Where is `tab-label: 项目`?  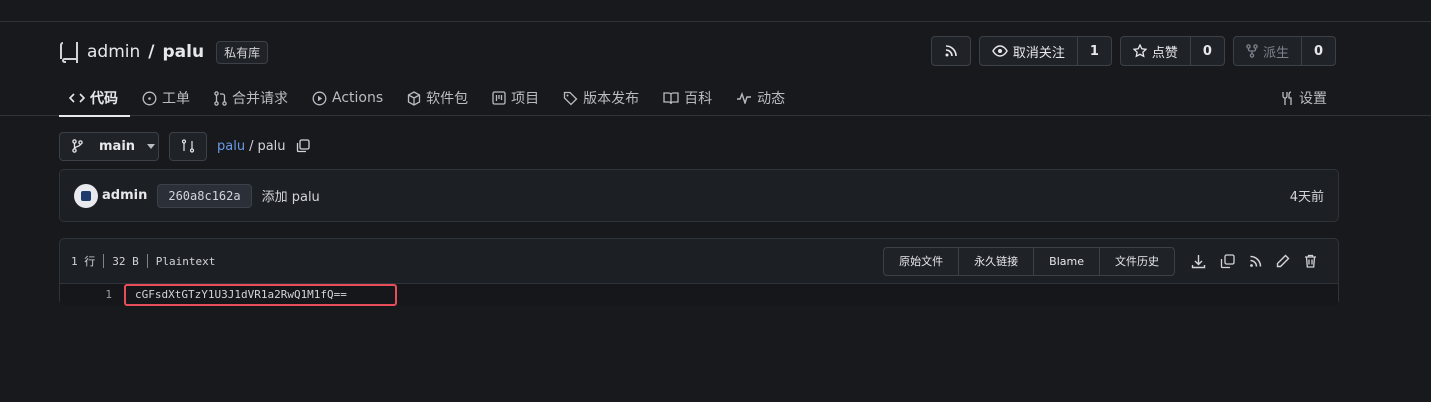 tab-label: 项目 is located at coordinates (525, 99).